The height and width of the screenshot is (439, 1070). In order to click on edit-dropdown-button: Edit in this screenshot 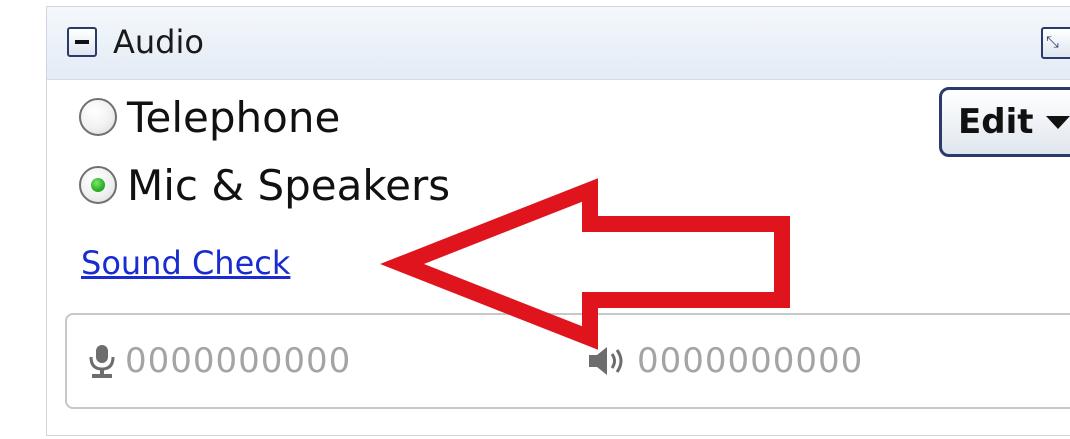, I will do `click(1004, 122)`.